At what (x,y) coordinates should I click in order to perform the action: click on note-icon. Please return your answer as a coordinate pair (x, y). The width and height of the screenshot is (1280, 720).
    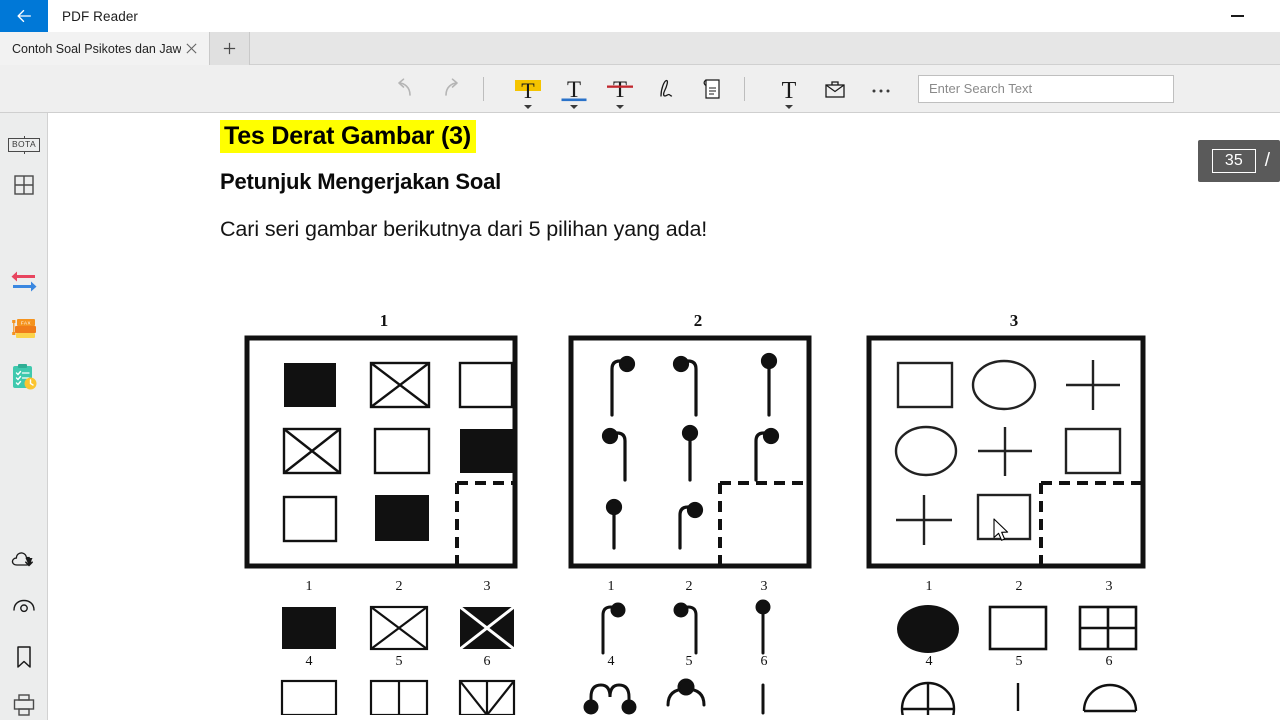
    Looking at the image, I should click on (711, 88).